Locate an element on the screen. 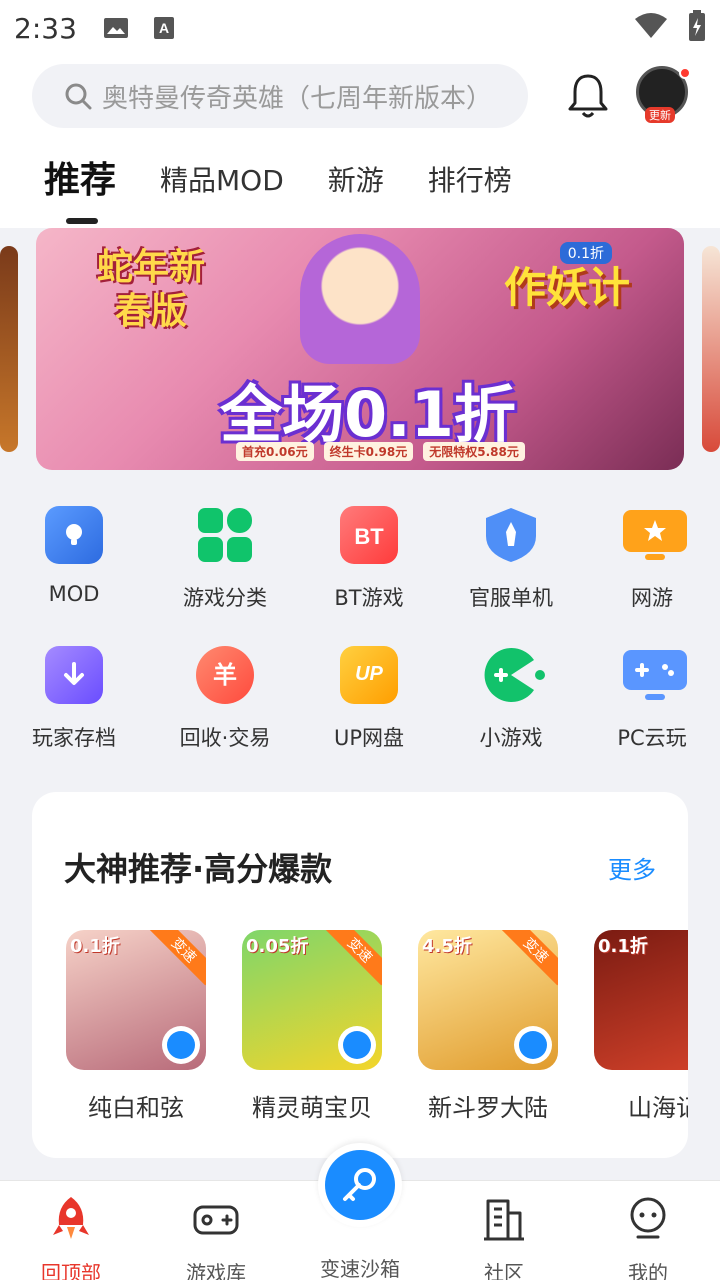 Image resolution: width=720 pixels, height=1280 pixels. game-thumbnail: 0.05折 变速 is located at coordinates (312, 1000).